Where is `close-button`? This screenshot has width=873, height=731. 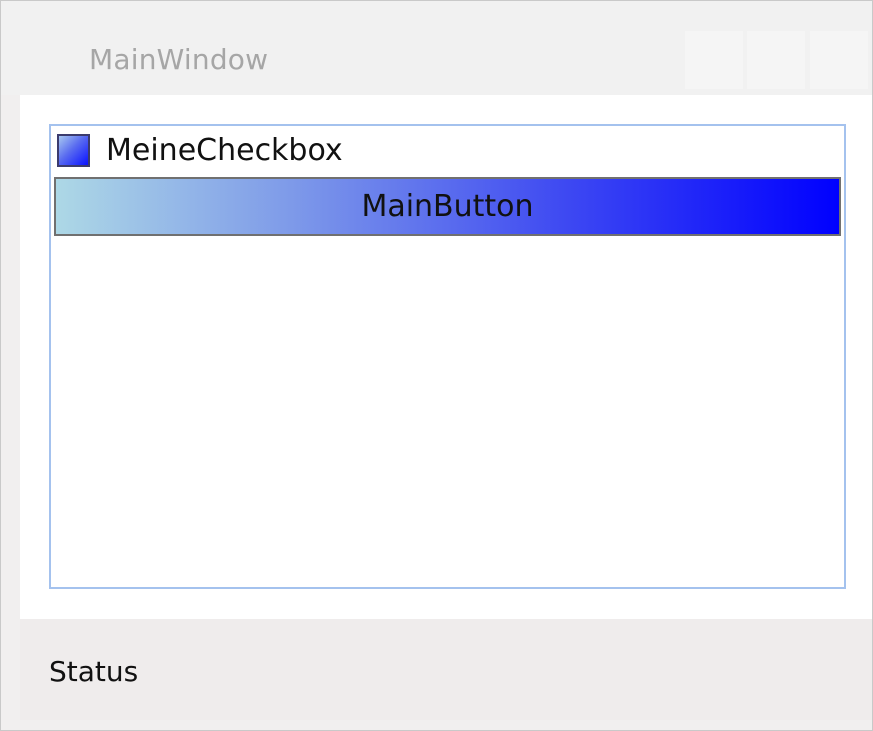
close-button is located at coordinates (839, 60).